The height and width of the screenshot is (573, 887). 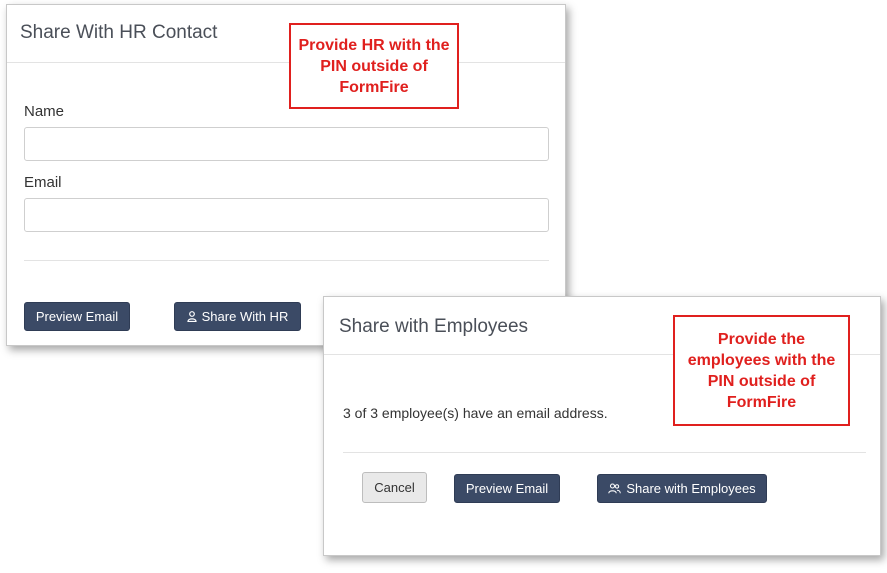 I want to click on share-with-employees-button: Share with Employees, so click(x=682, y=488).